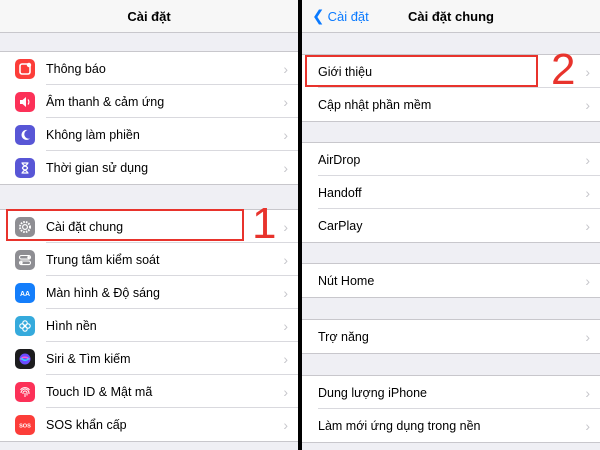 Image resolution: width=600 pixels, height=450 pixels. Describe the element at coordinates (93, 134) in the screenshot. I see `row-label: Không làm phiền` at that location.